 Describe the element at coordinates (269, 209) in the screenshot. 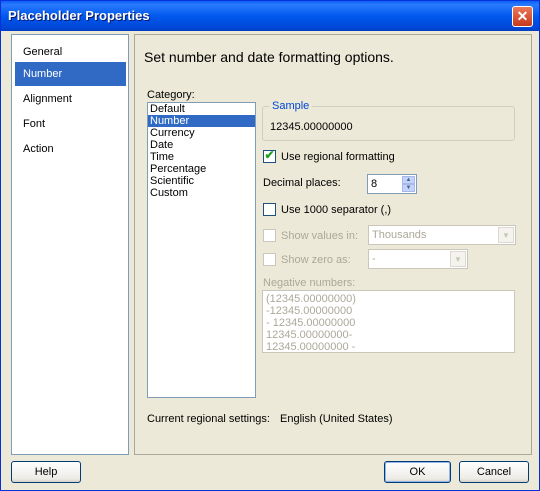

I see `use-1000-separator-checkbox` at that location.